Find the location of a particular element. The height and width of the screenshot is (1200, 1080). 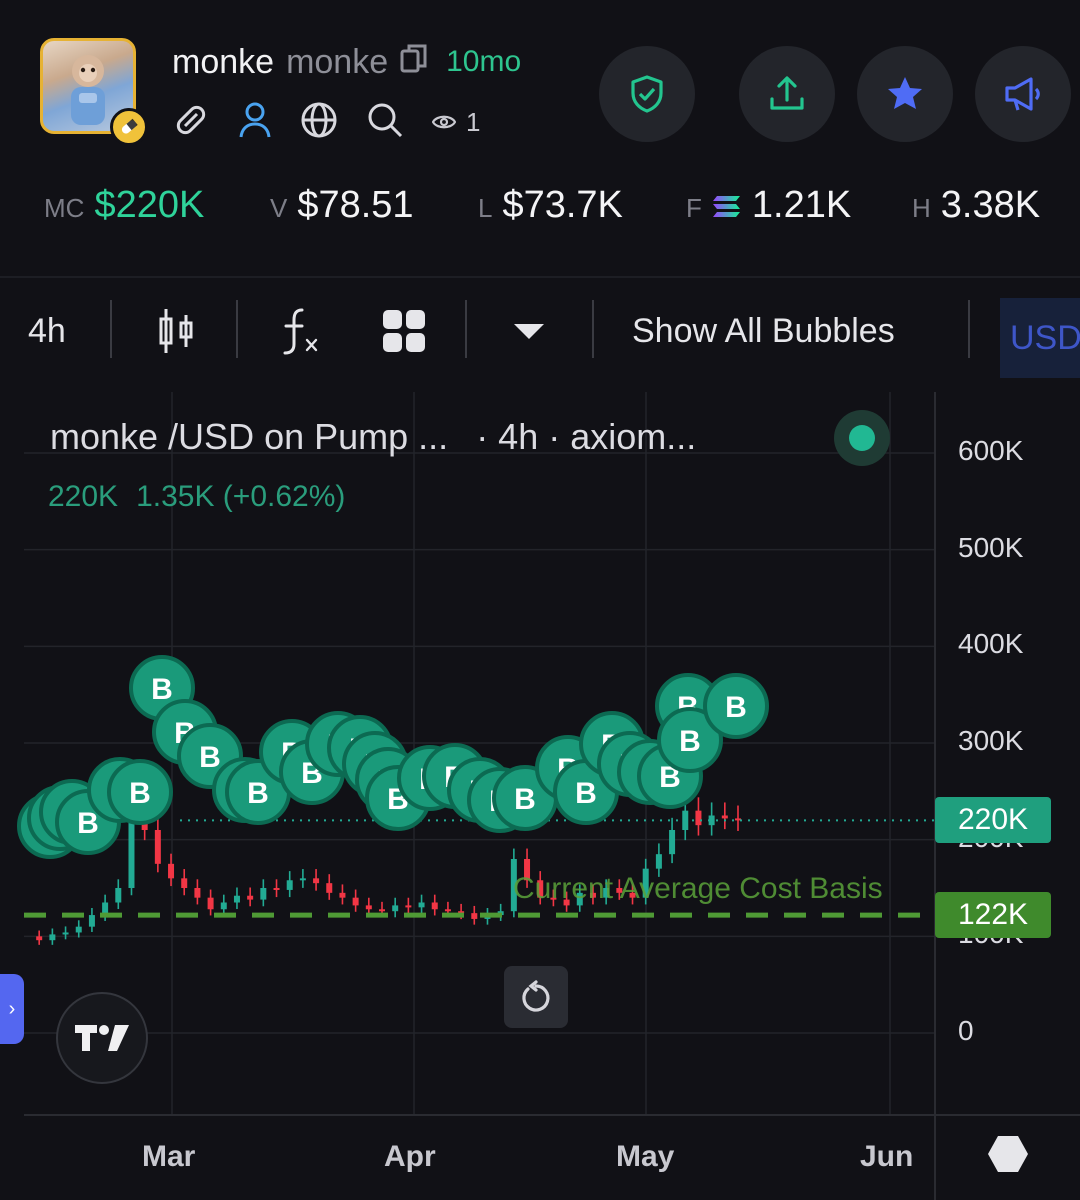

chart-legend-values: 220K 1.35K (+0.62%) is located at coordinates (196, 497).